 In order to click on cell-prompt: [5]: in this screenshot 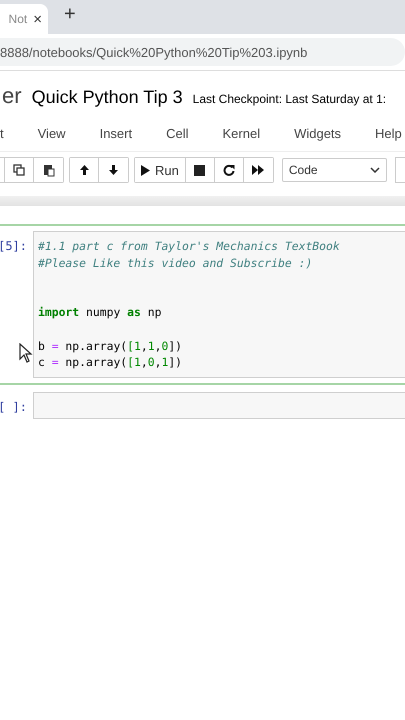, I will do `click(14, 245)`.